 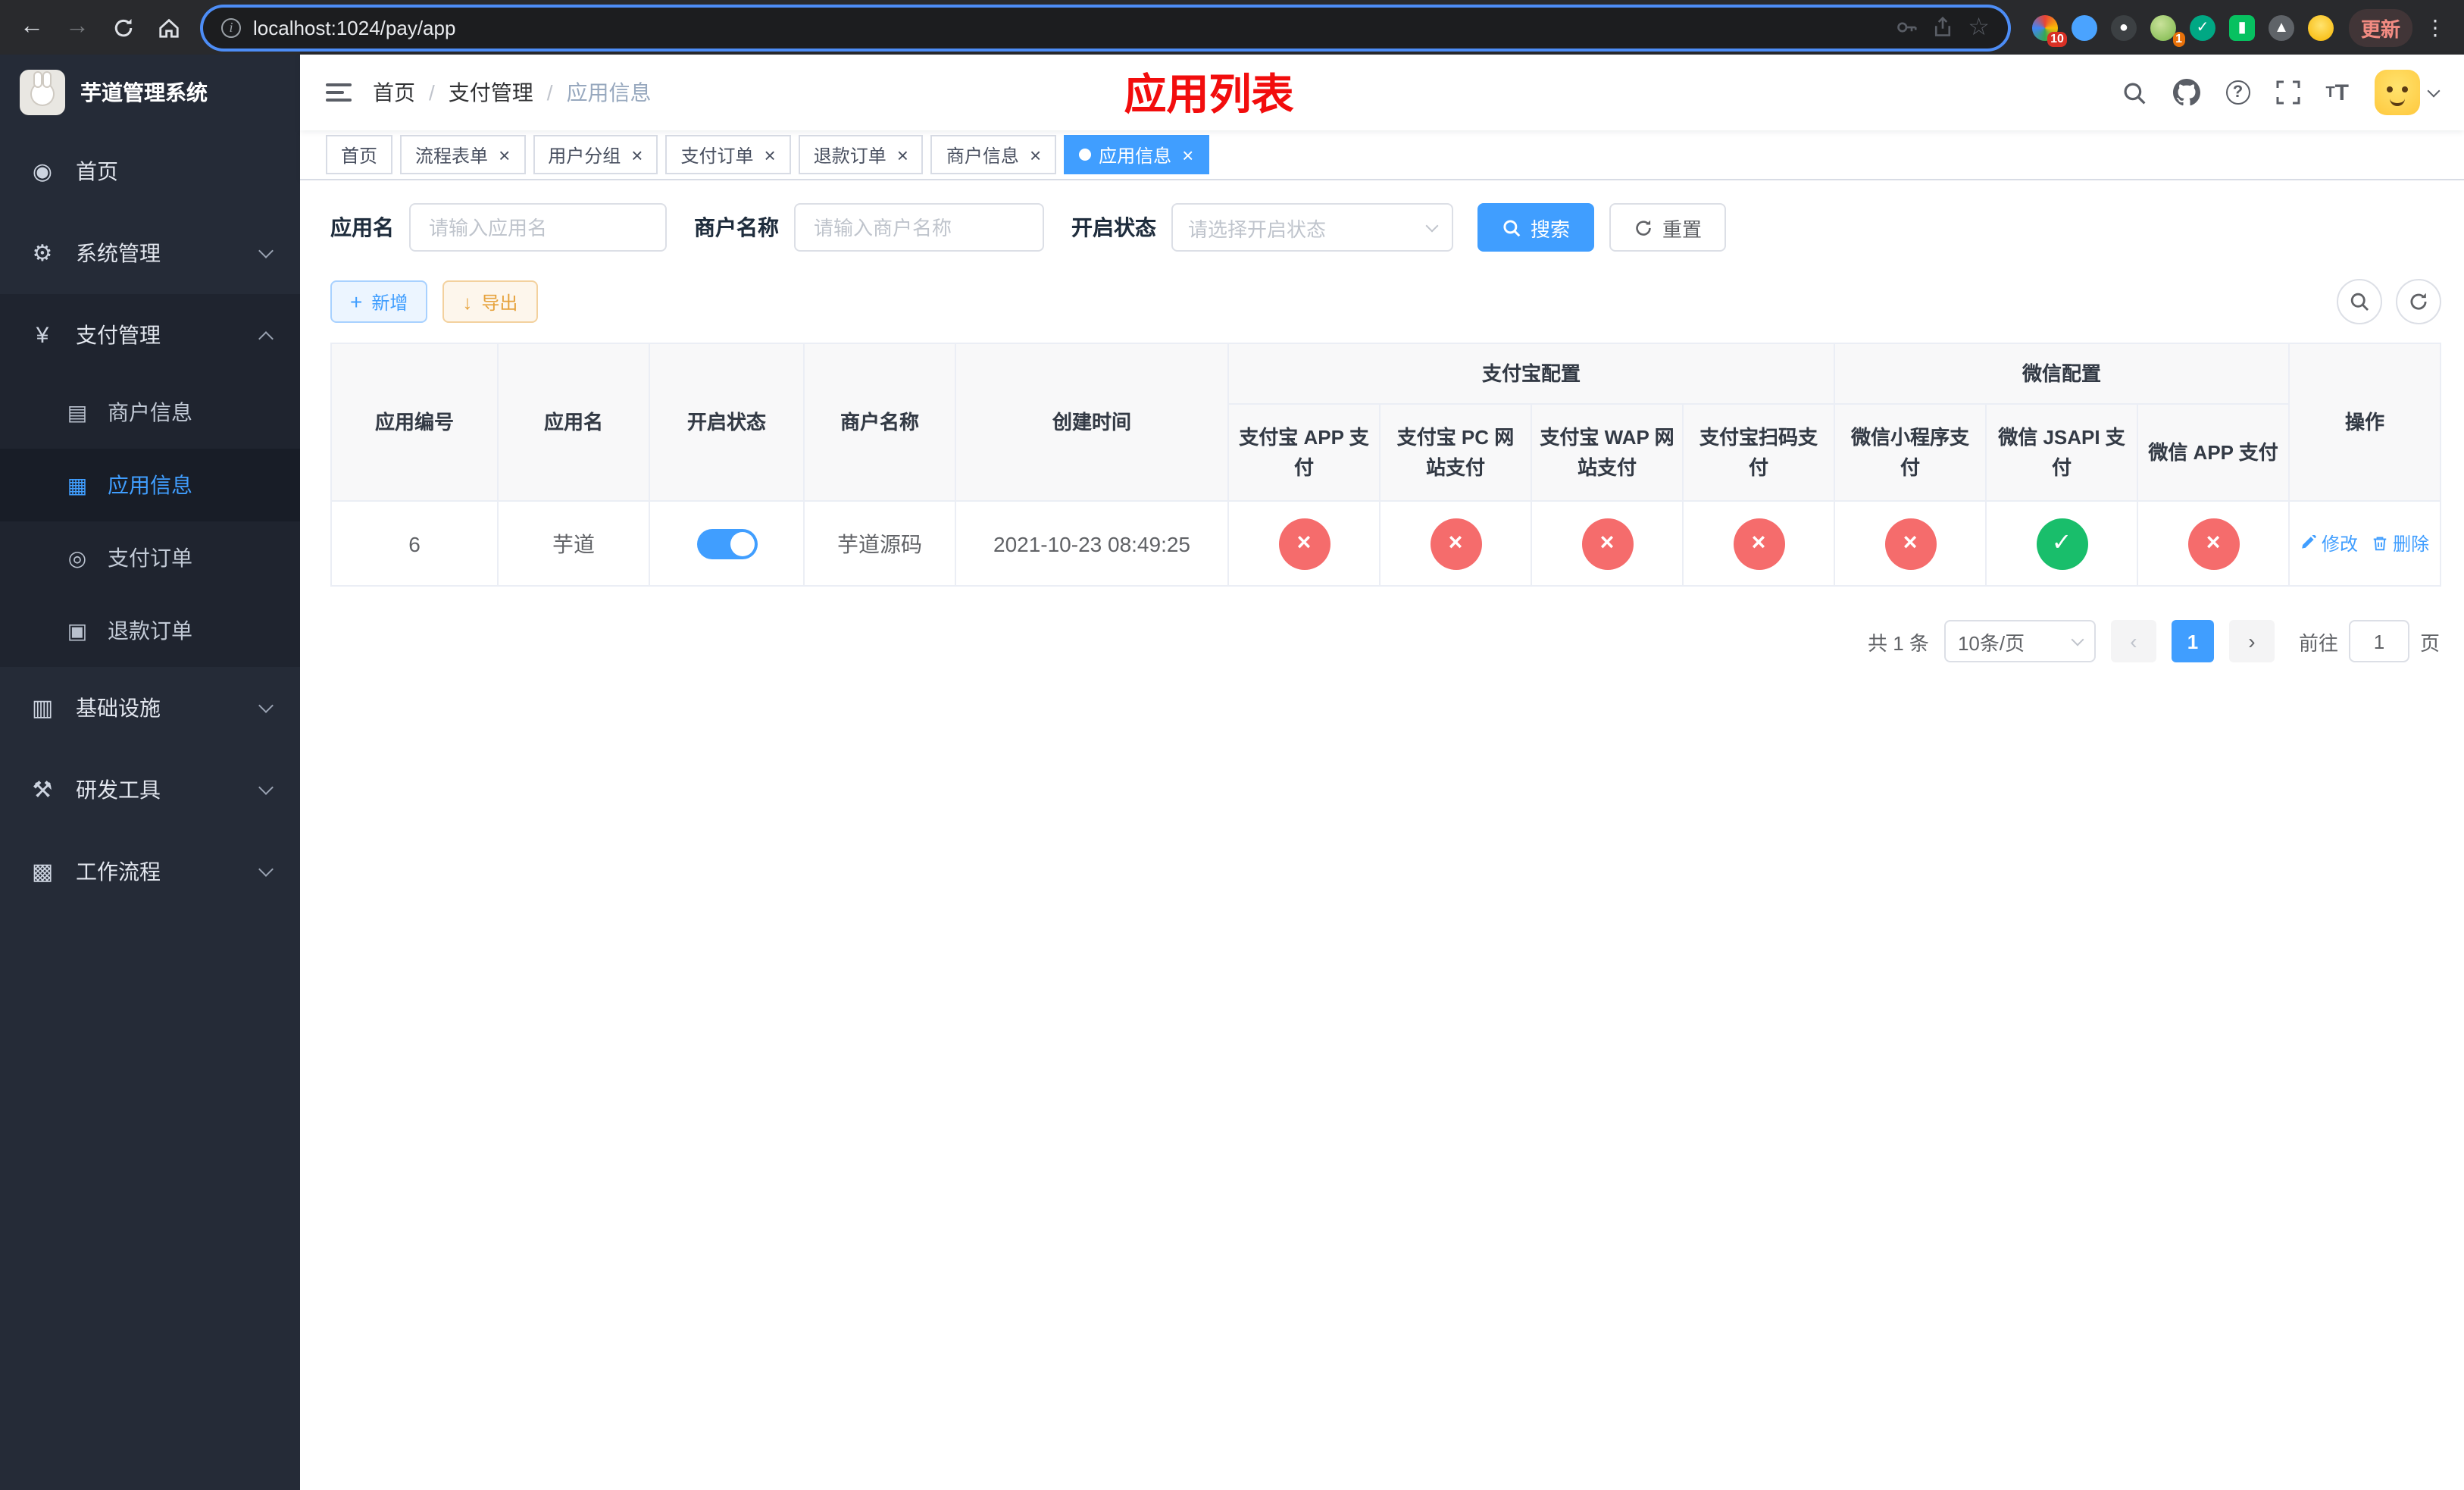 What do you see at coordinates (1942, 28) in the screenshot?
I see `share-icon` at bounding box center [1942, 28].